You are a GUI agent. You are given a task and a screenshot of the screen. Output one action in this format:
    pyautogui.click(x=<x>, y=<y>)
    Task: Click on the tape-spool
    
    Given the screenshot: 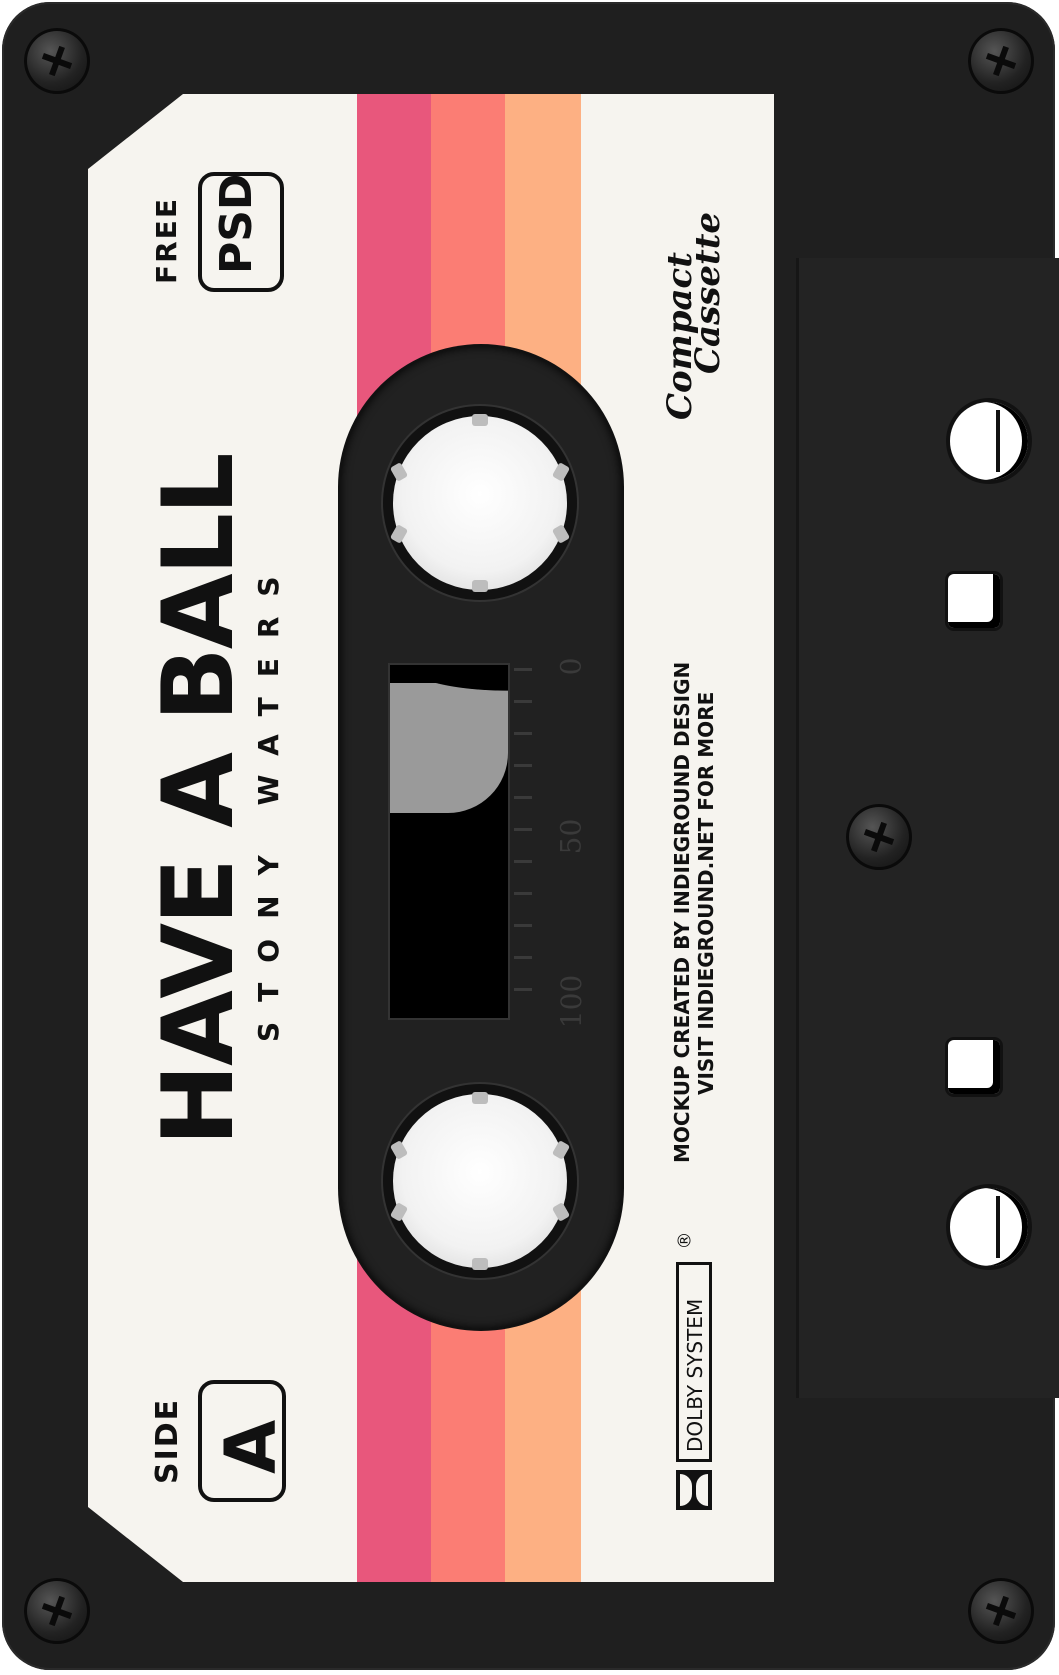 What is the action you would take?
    pyautogui.click(x=449, y=748)
    